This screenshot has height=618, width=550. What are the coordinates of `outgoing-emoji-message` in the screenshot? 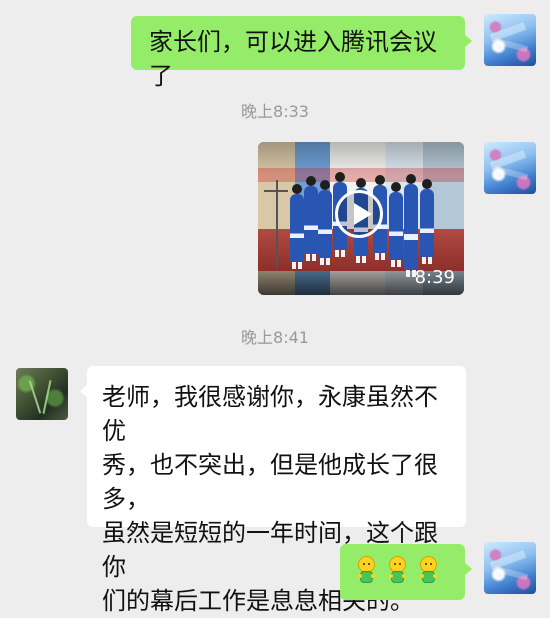 It's located at (406, 572).